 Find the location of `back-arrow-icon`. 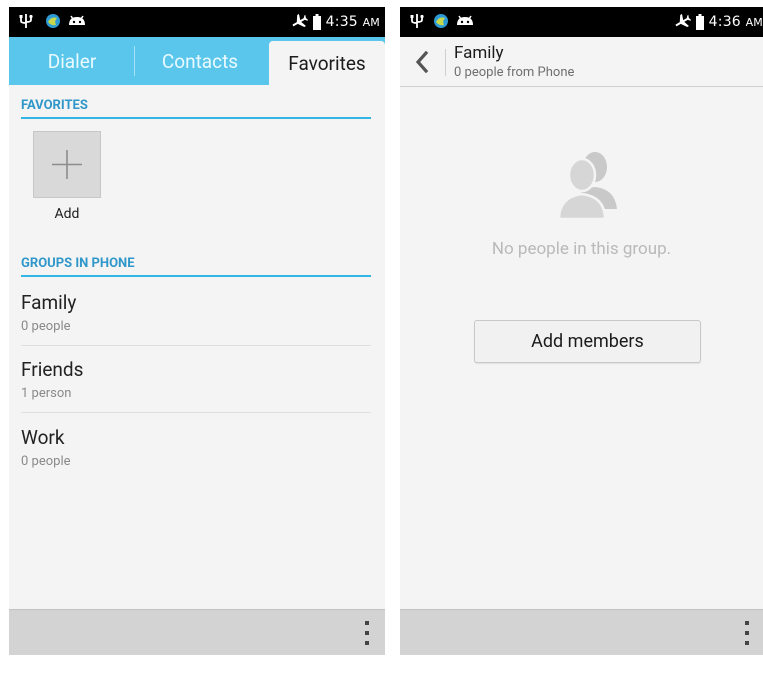

back-arrow-icon is located at coordinates (422, 62).